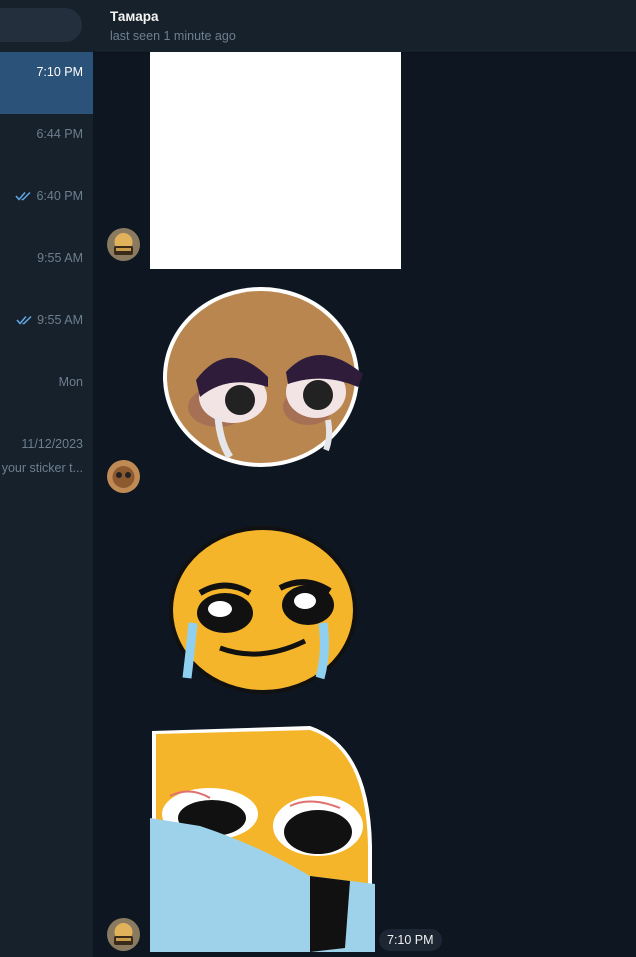  Describe the element at coordinates (46, 145) in the screenshot. I see `chat-list-item: 6:44 PM` at that location.